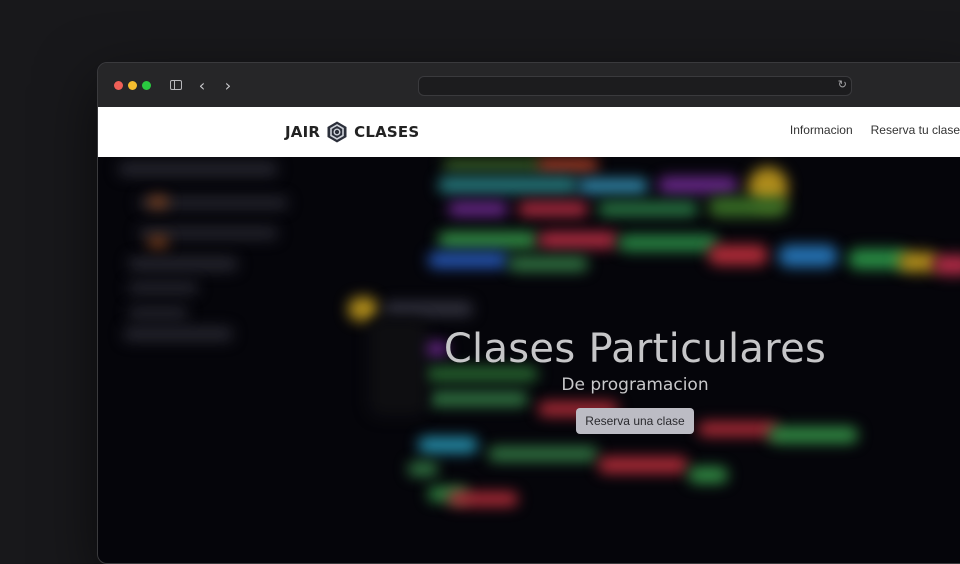 This screenshot has height=564, width=960. What do you see at coordinates (202, 85) in the screenshot?
I see `chevron-left-icon: ‹` at bounding box center [202, 85].